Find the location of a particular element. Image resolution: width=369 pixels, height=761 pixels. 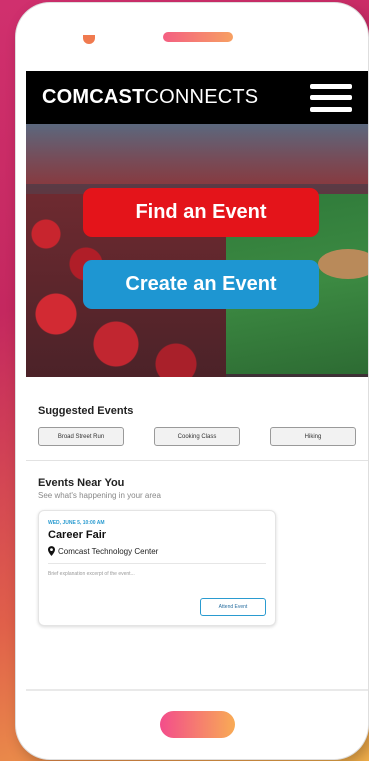

brand-logo: COMCASTCONNECTS is located at coordinates (150, 97).